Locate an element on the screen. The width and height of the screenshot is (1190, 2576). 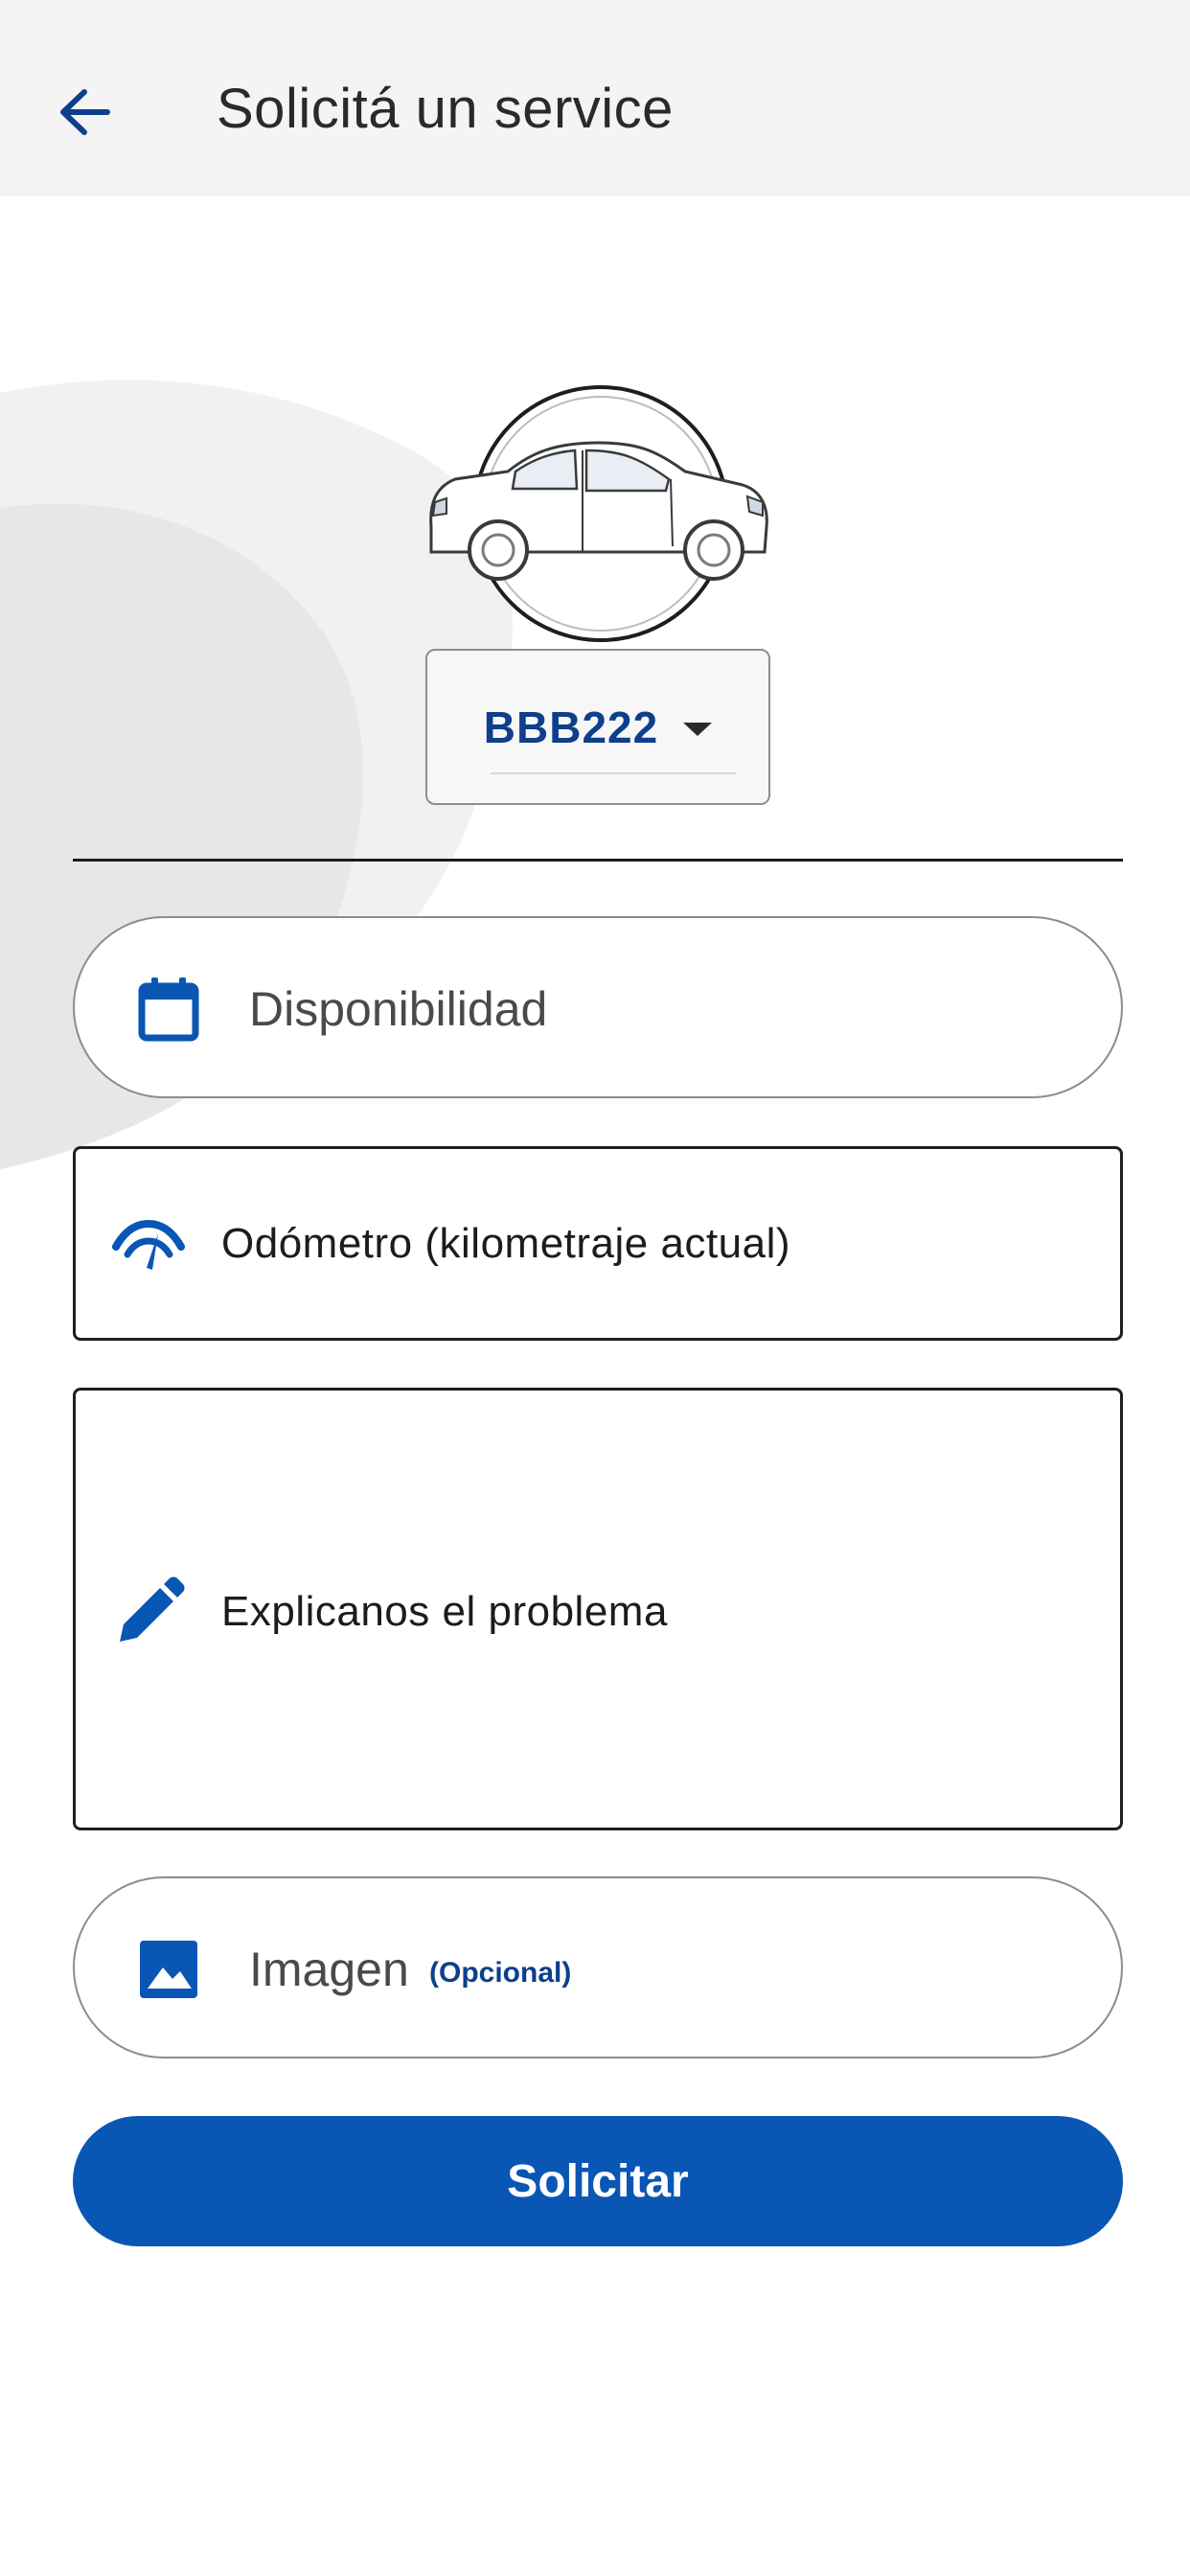
image-label: Imagen is located at coordinates (329, 1969).